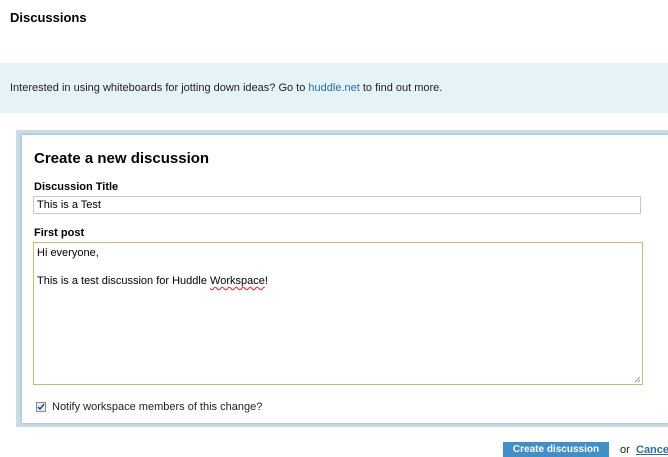  Describe the element at coordinates (157, 407) in the screenshot. I see `notify-label: Notify workspace members of this change?` at that location.